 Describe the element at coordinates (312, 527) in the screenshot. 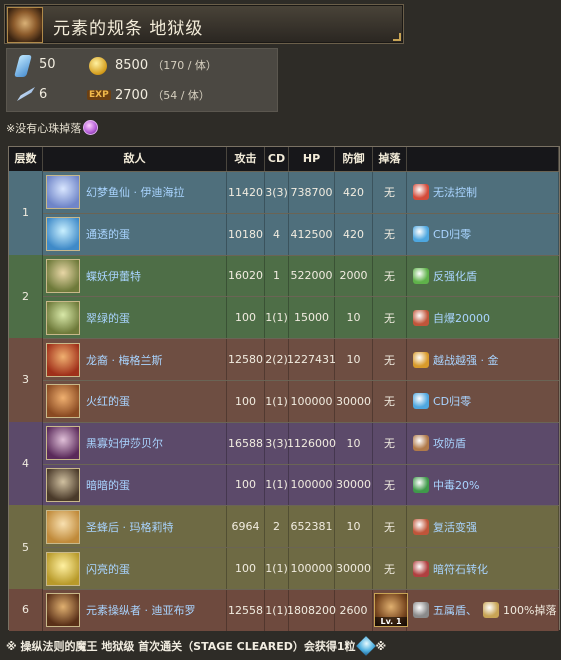

I see `hp-value: 652381` at that location.